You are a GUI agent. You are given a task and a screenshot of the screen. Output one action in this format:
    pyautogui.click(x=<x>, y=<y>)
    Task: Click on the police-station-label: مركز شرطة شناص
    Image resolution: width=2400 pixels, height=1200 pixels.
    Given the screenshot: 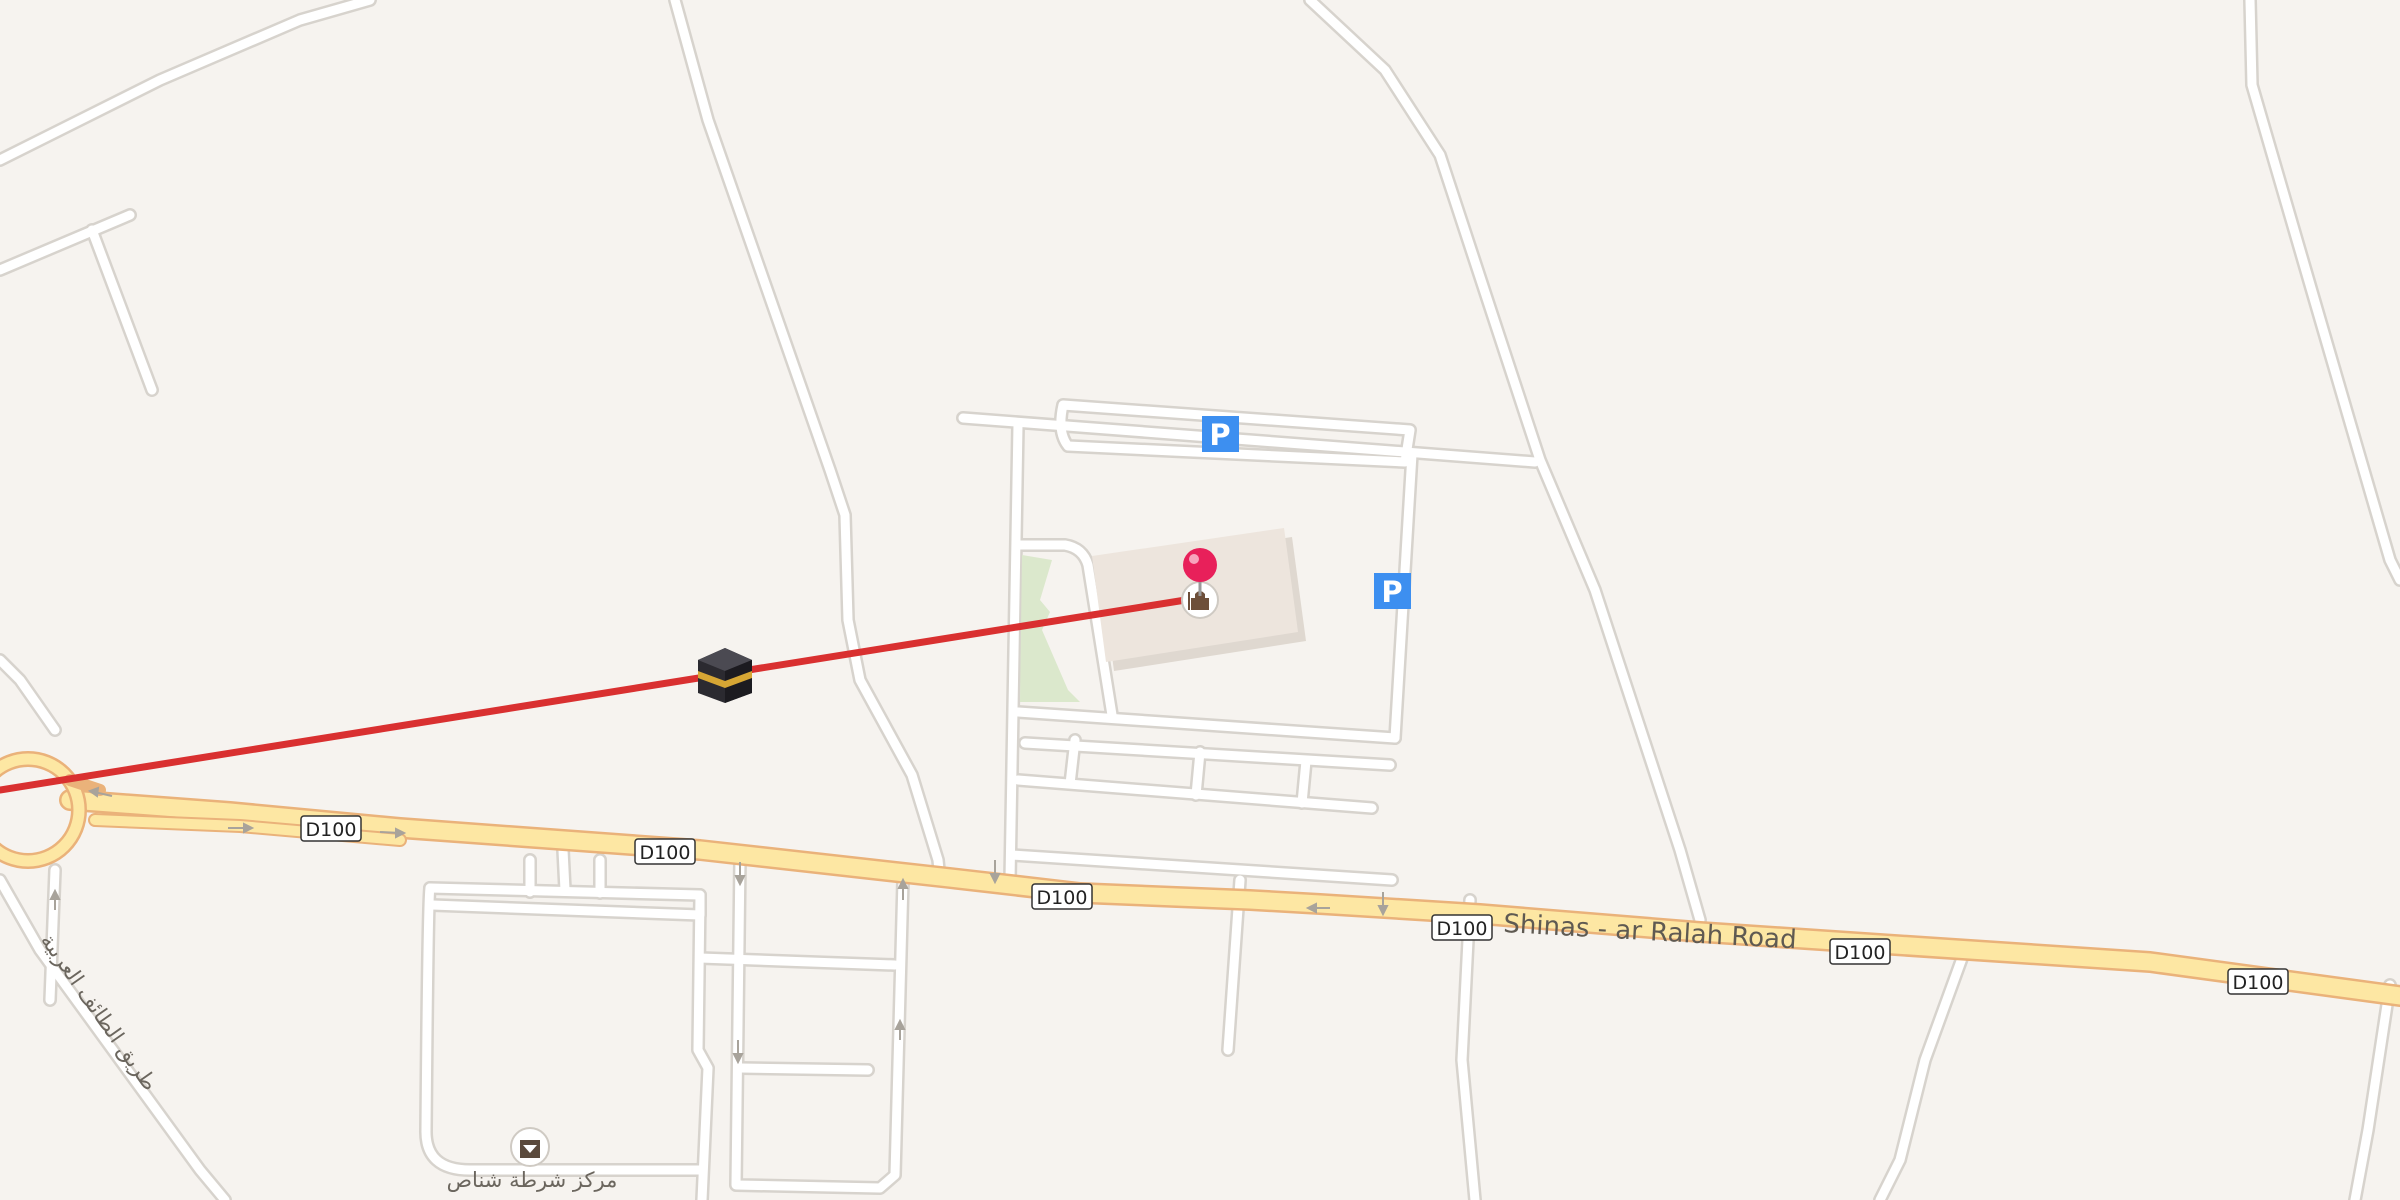 What is the action you would take?
    pyautogui.click(x=532, y=1180)
    